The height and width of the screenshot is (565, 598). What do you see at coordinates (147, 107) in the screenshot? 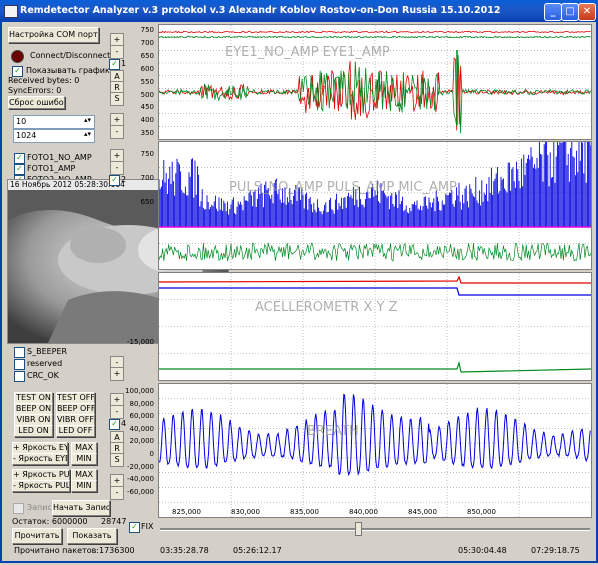
I see `y-tick-label: 450` at bounding box center [147, 107].